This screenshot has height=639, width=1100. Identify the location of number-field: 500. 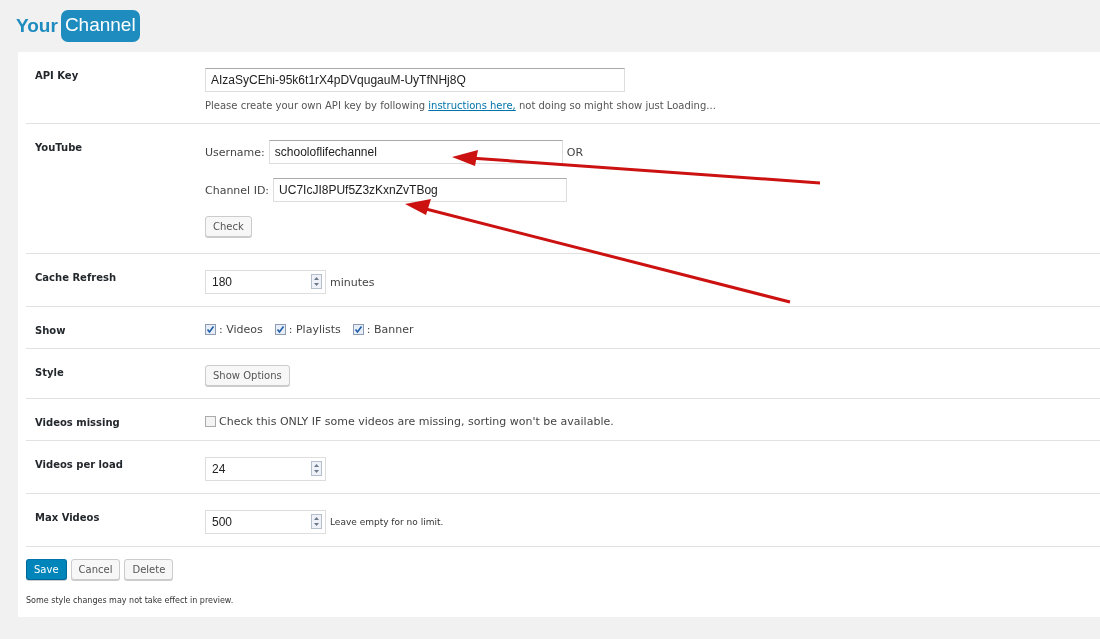
(265, 522).